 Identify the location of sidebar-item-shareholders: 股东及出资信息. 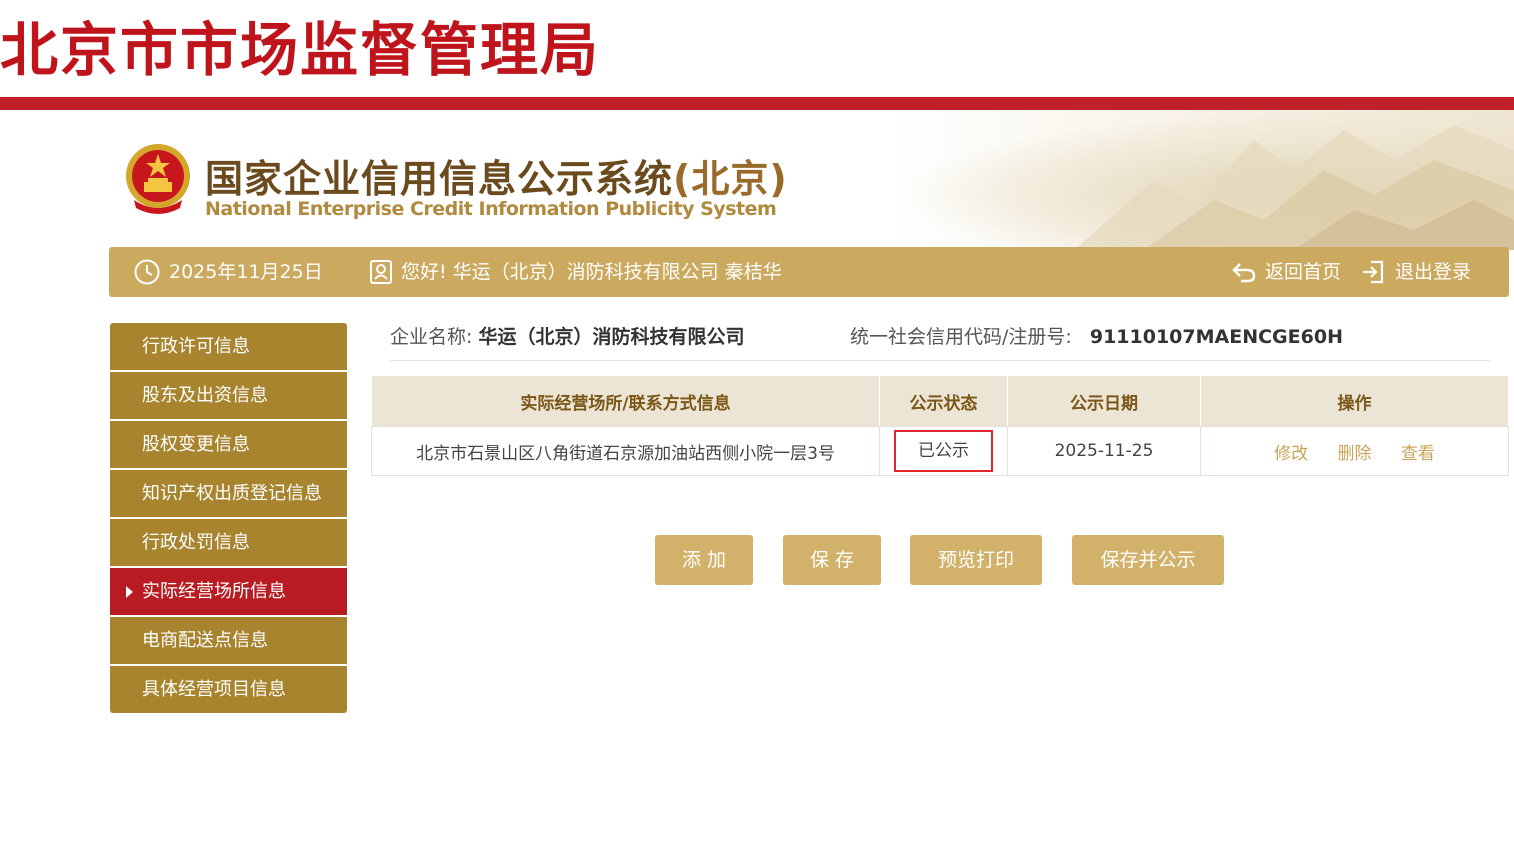
(228, 396).